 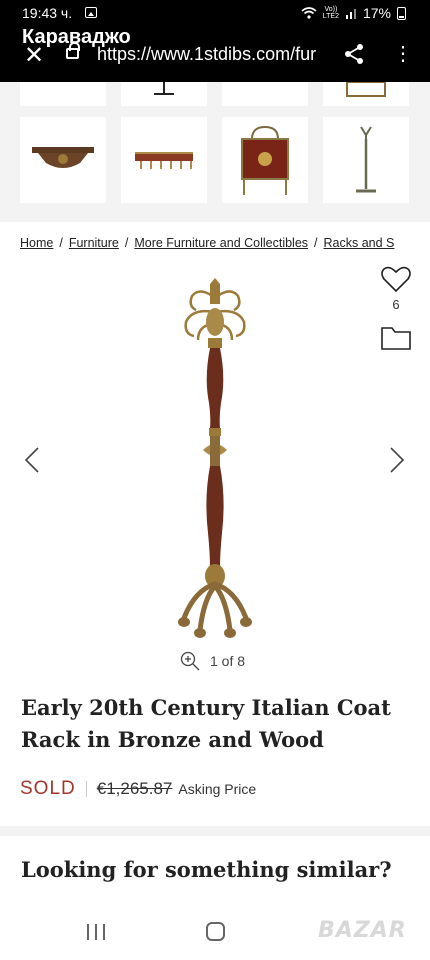 I want to click on url-bar: https://www.1stdibs.com/fur, so click(x=213, y=54).